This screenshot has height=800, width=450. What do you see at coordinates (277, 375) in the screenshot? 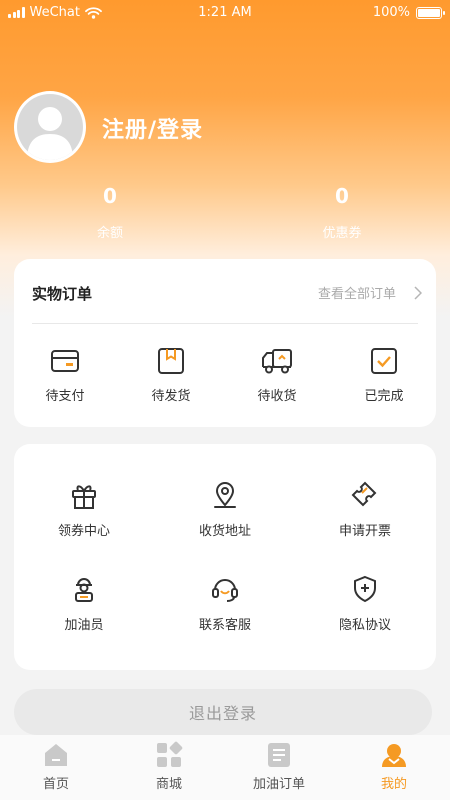
I see `order-pending-receipt: 待收货` at bounding box center [277, 375].